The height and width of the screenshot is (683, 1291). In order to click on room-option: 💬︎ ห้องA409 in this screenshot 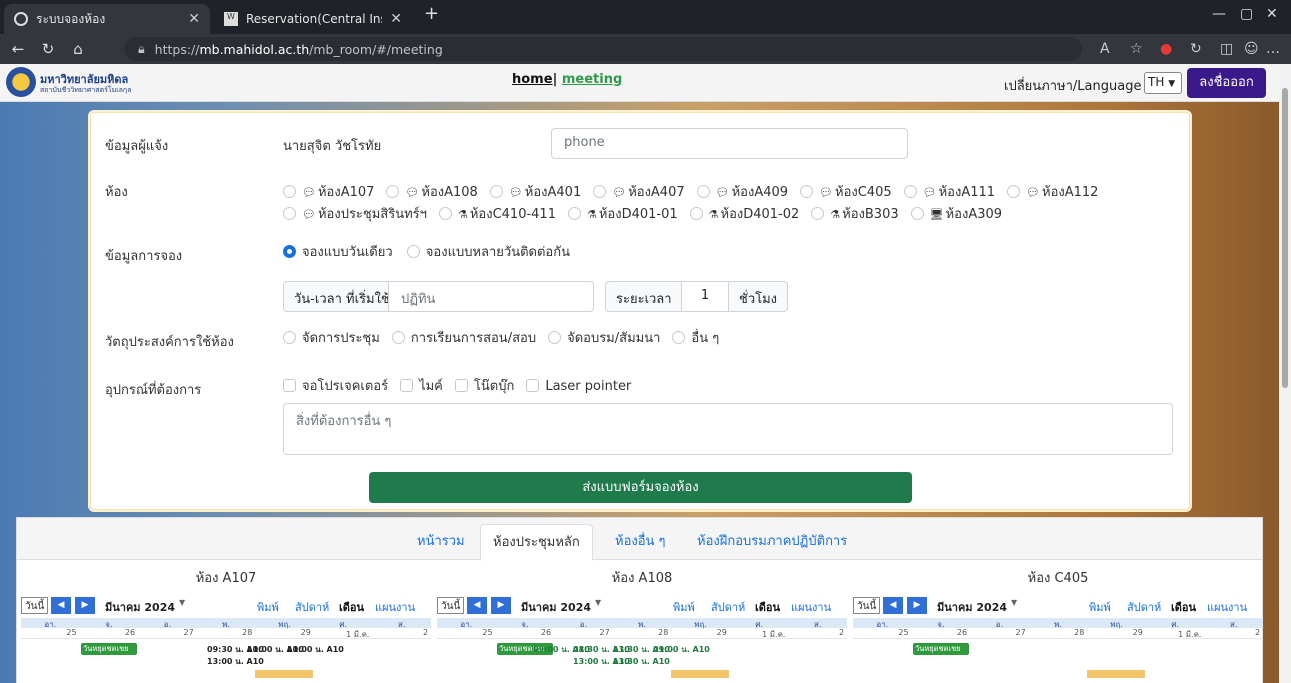, I will do `click(742, 191)`.